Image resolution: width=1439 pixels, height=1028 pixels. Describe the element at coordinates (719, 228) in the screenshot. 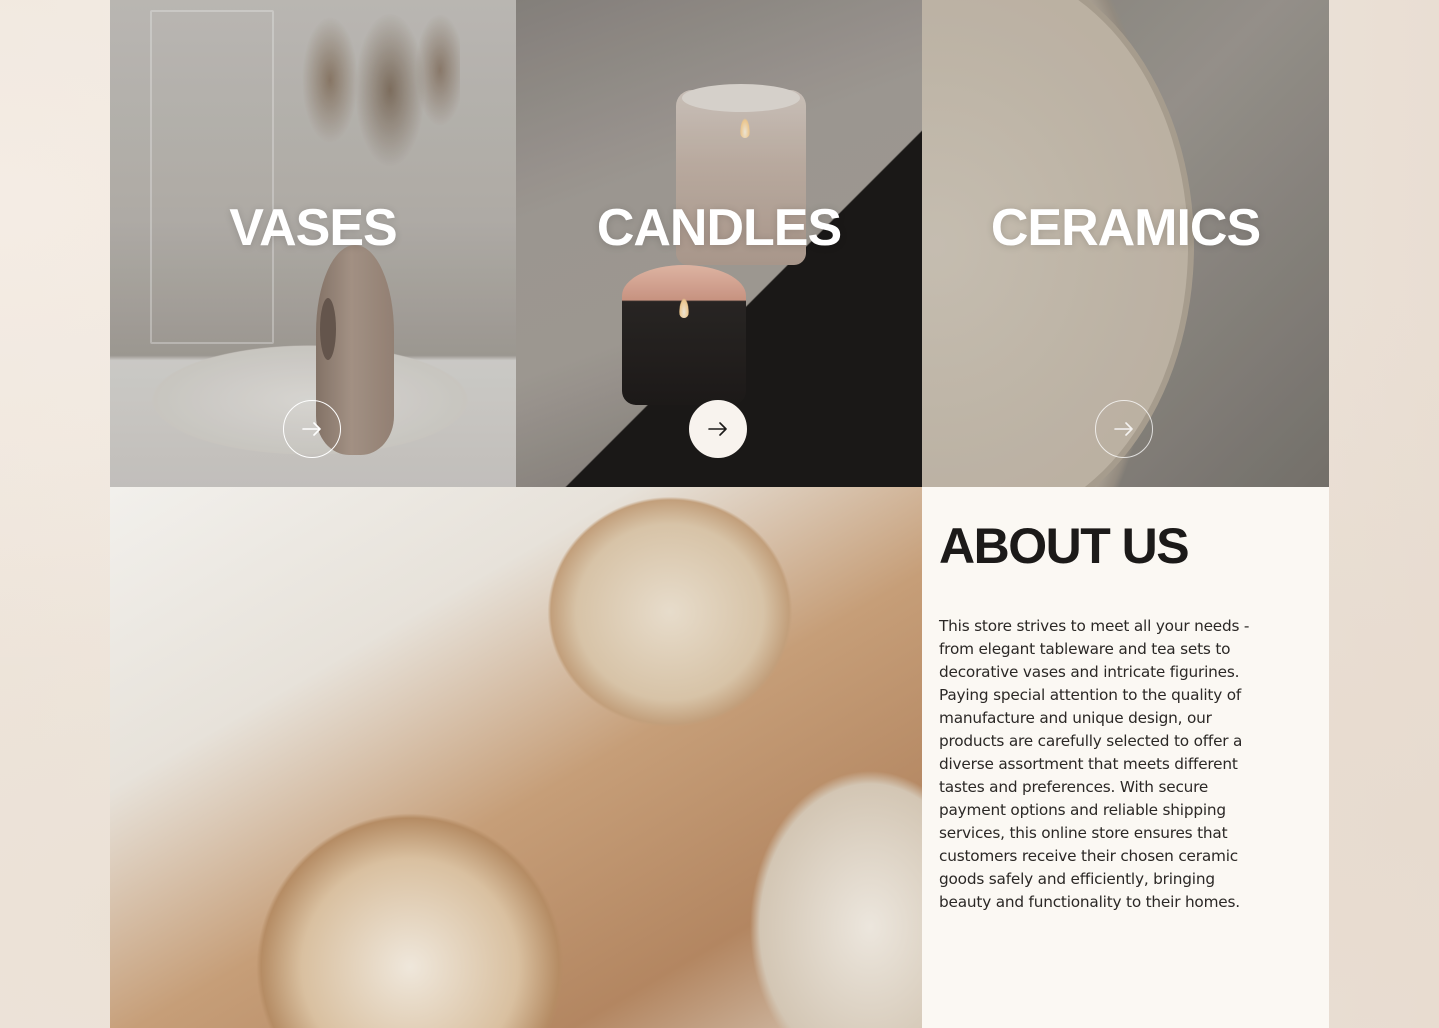

I see `category-title-candles: CANDLES` at that location.